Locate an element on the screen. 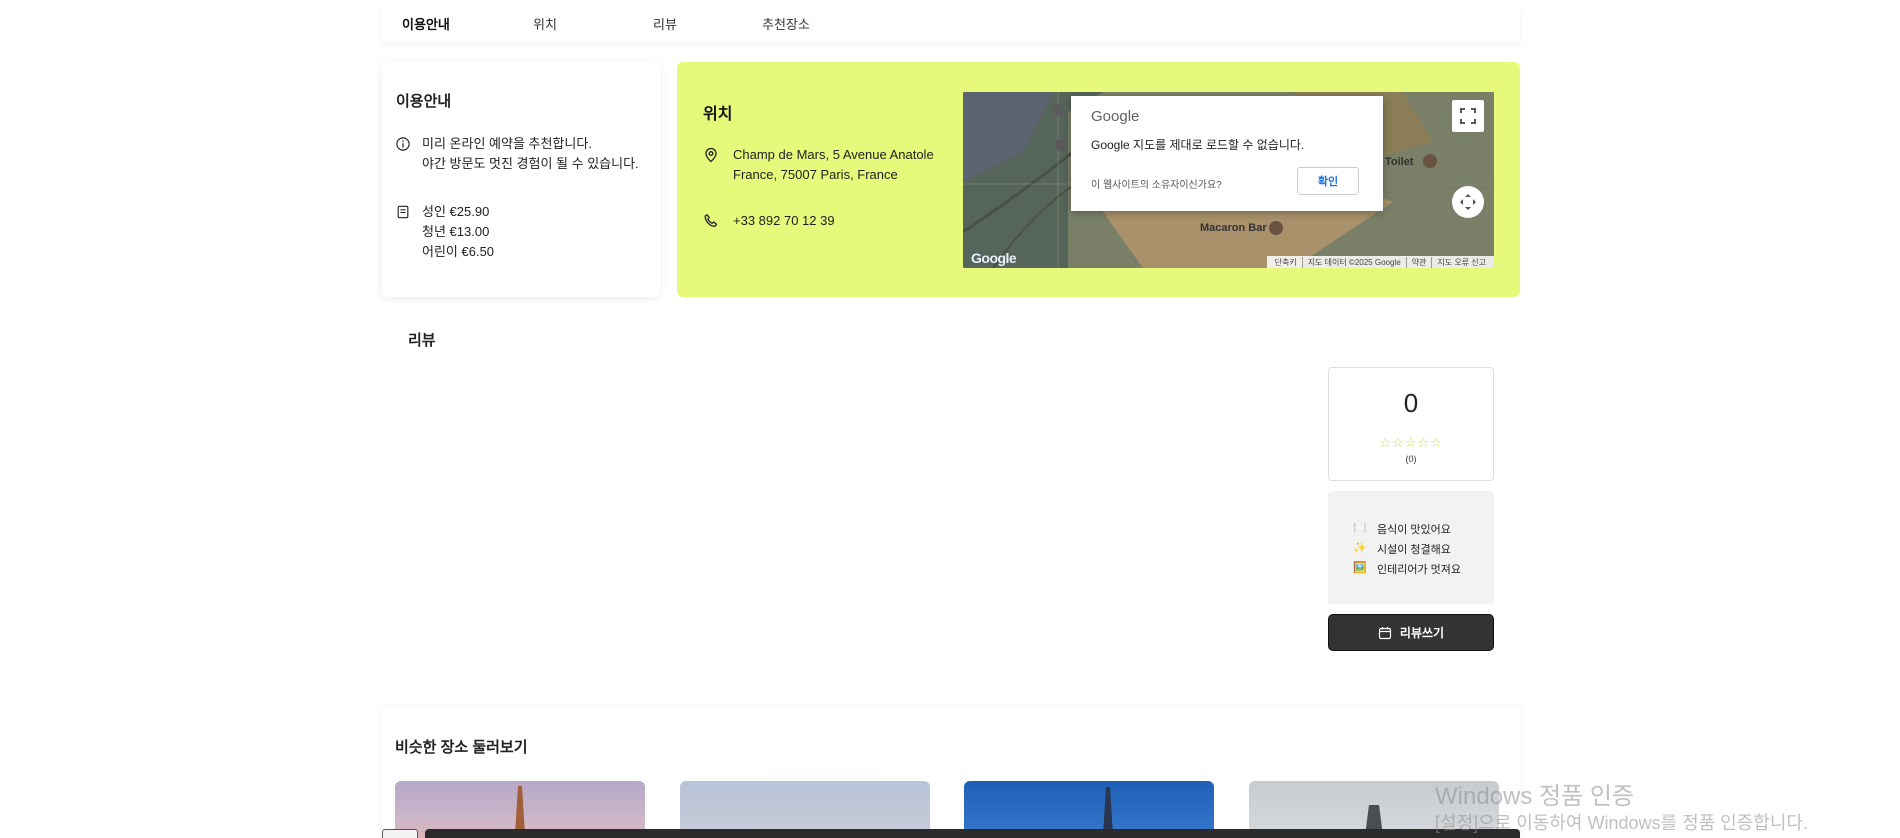  map-dialog-ok-button: 확인 is located at coordinates (1328, 181).